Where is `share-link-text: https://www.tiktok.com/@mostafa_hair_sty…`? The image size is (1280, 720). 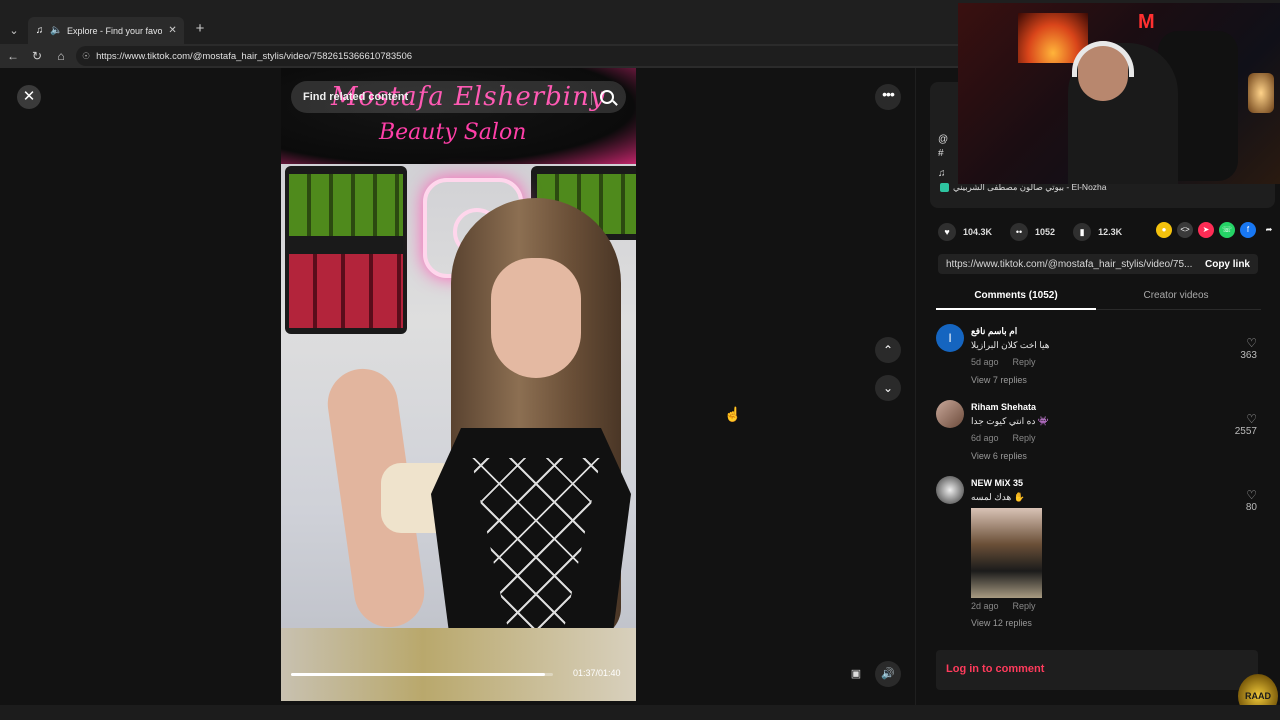
share-link-text: https://www.tiktok.com/@mostafa_hair_sty… is located at coordinates (1071, 264).